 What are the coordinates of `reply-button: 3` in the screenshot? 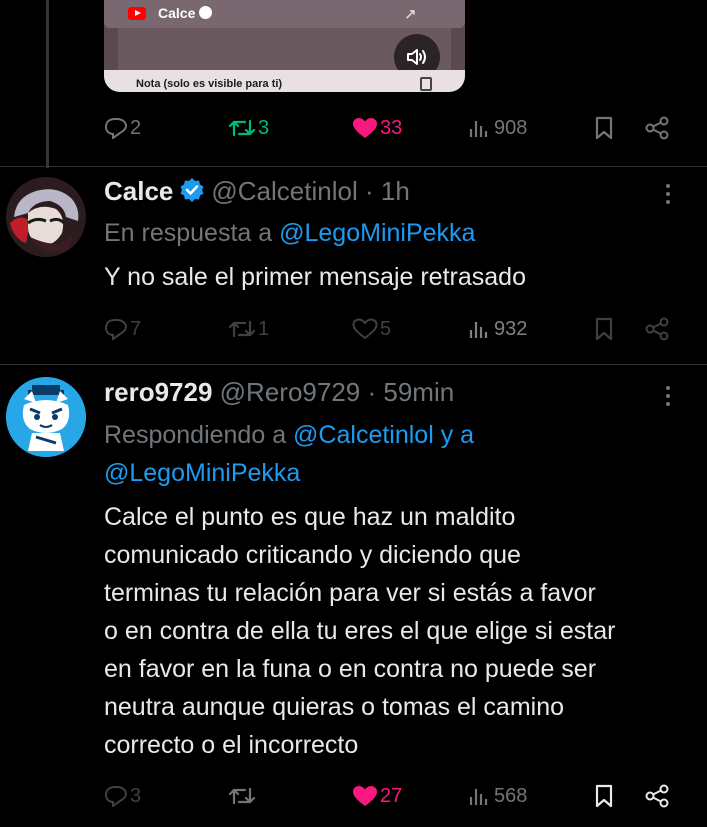 It's located at (122, 796).